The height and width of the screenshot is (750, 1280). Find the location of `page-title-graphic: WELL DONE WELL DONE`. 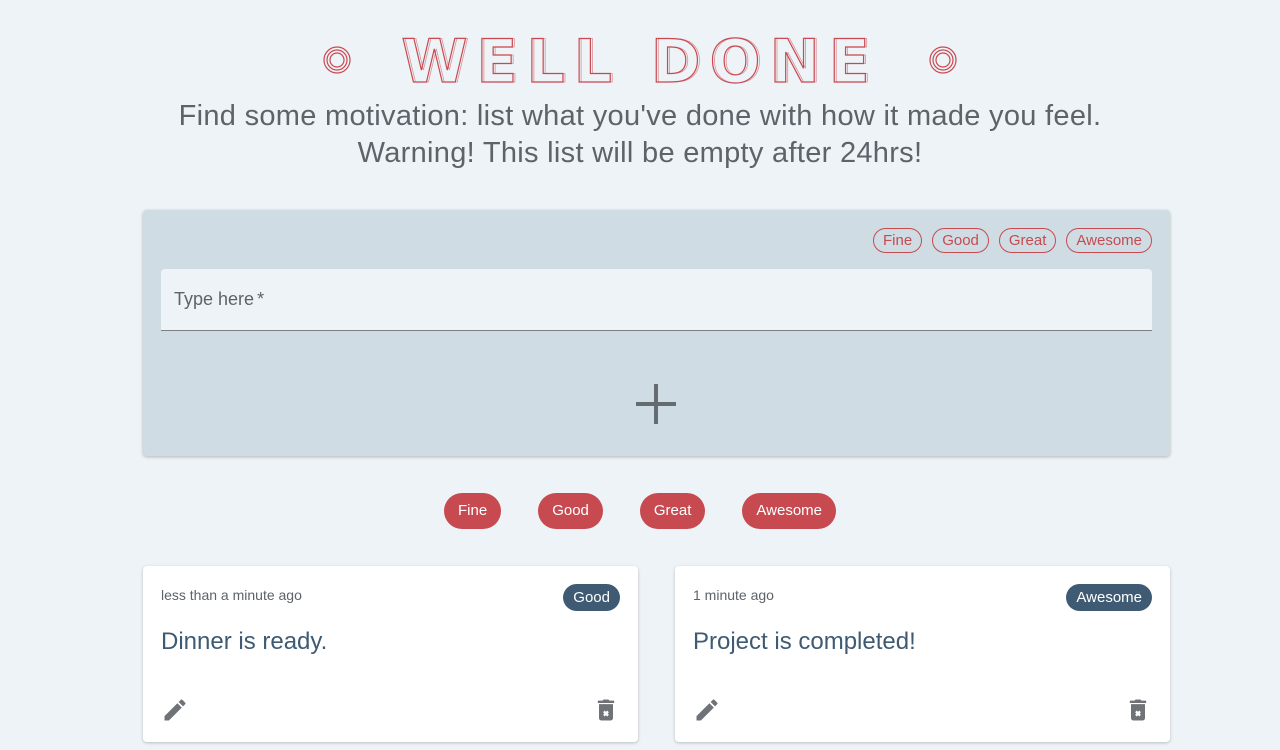

page-title-graphic: WELL DONE WELL DONE is located at coordinates (640, 58).